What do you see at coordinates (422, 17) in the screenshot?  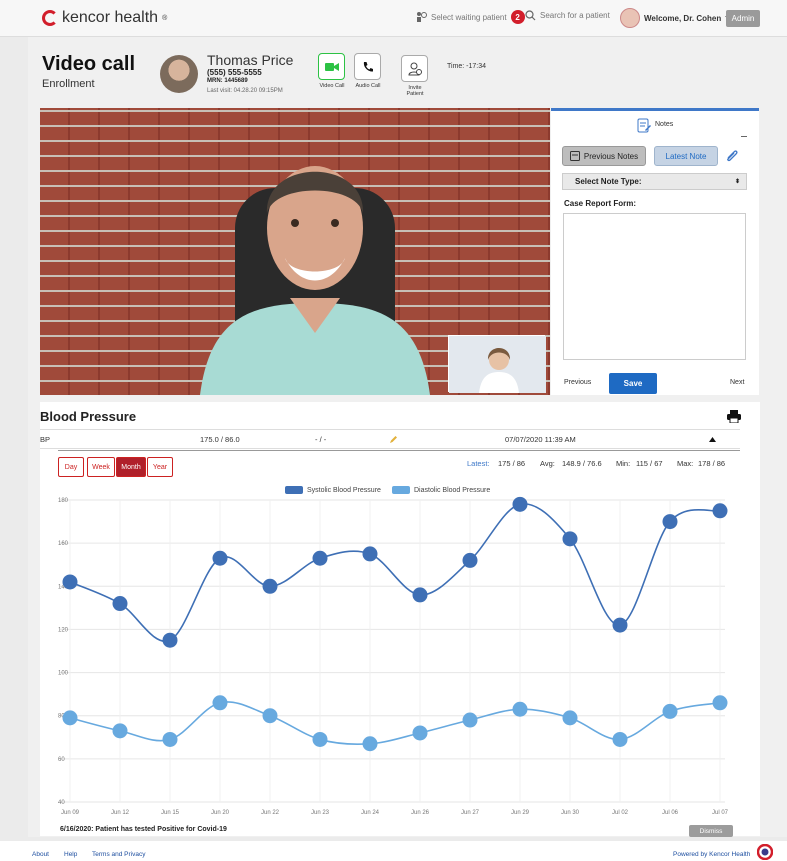 I see `waiting-patient-icon` at bounding box center [422, 17].